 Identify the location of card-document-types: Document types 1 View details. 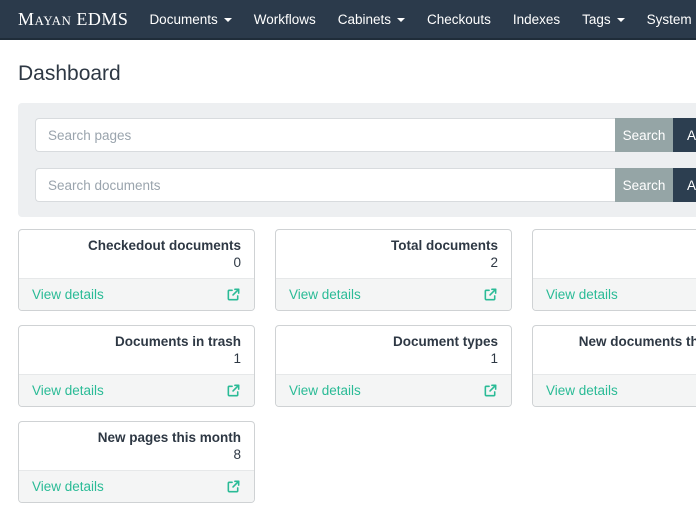
(393, 366).